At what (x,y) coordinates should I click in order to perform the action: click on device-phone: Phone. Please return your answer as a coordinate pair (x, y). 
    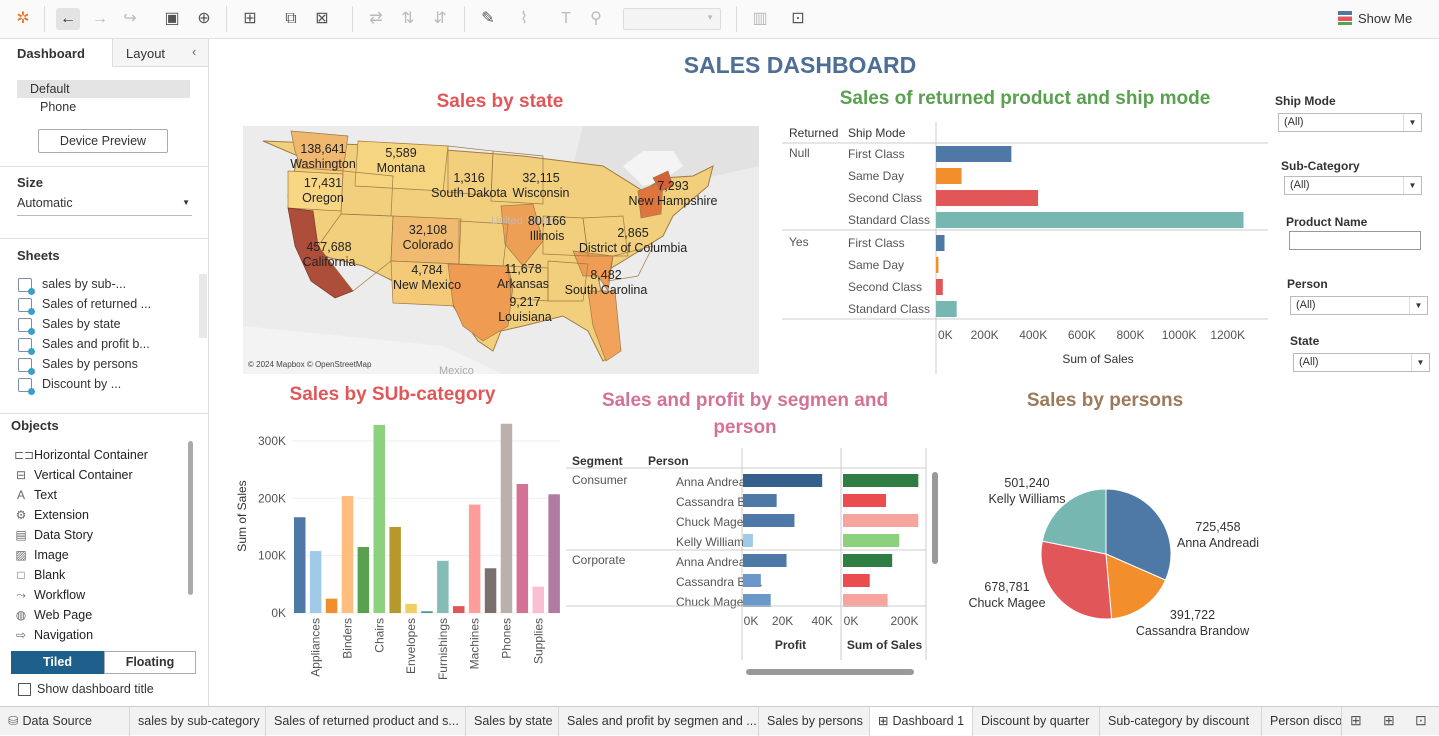
    Looking at the image, I should click on (58, 107).